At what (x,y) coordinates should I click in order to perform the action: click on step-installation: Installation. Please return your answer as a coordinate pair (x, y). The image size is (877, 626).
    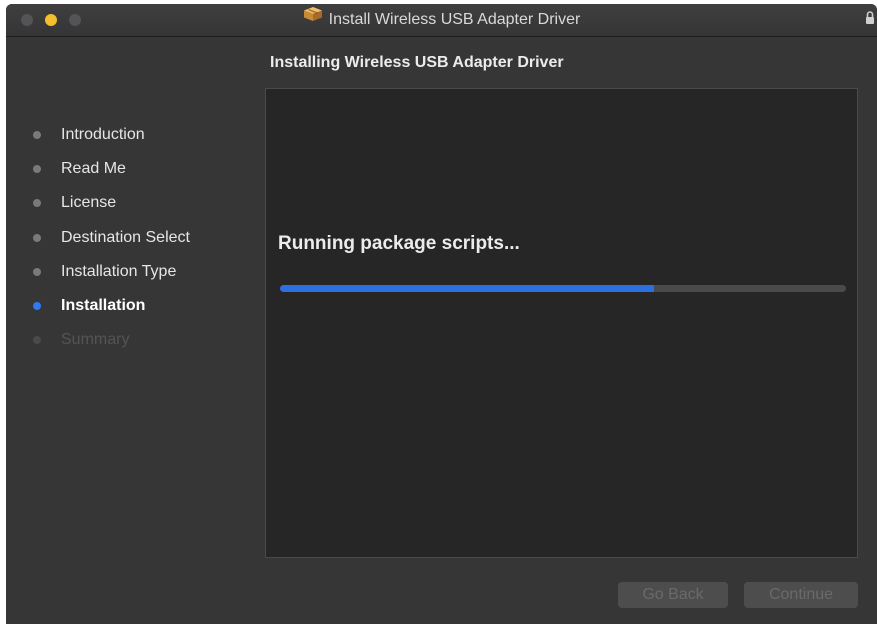
    Looking at the image, I should click on (110, 306).